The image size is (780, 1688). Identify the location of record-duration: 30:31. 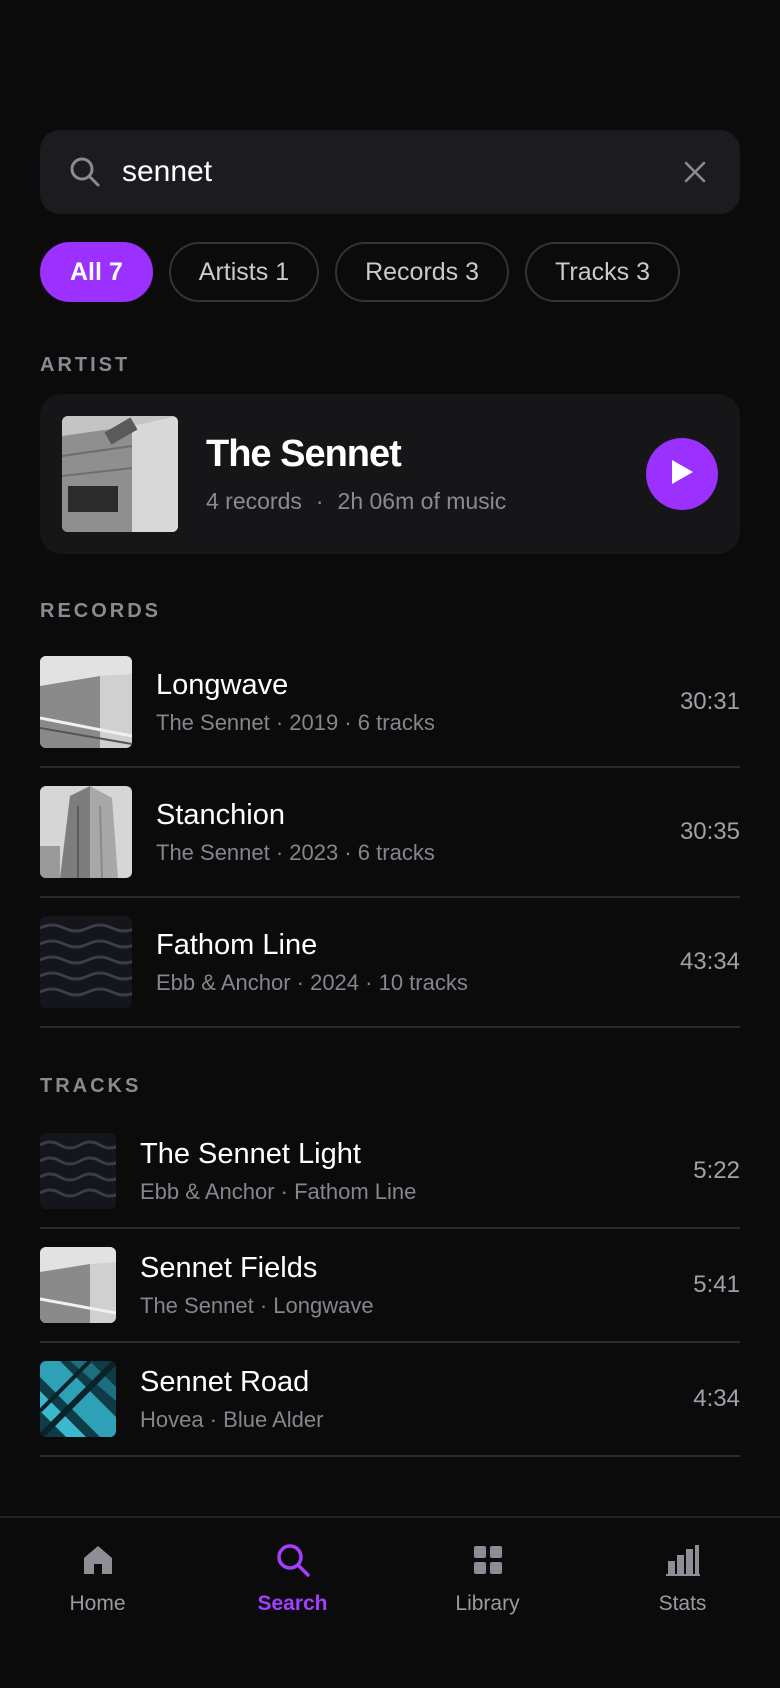
(709, 701).